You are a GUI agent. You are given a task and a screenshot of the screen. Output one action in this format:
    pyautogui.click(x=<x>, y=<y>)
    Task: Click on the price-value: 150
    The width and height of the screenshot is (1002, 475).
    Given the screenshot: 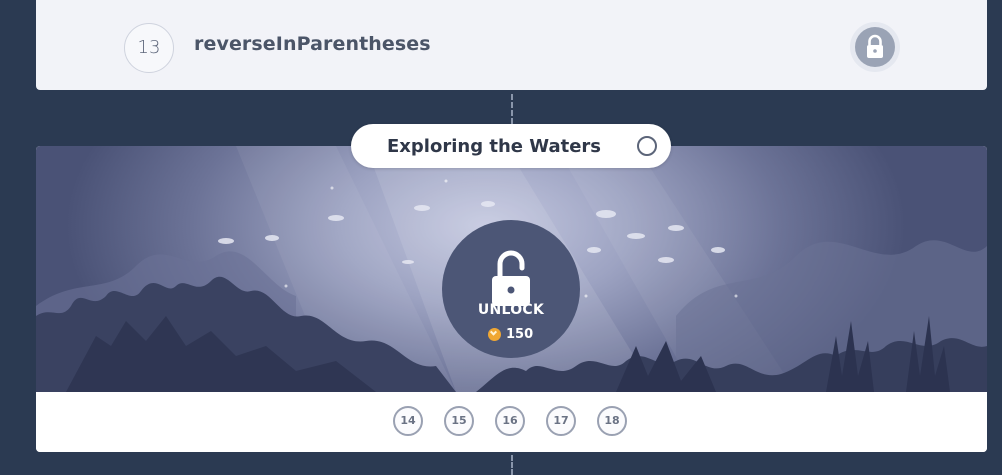 What is the action you would take?
    pyautogui.click(x=520, y=334)
    